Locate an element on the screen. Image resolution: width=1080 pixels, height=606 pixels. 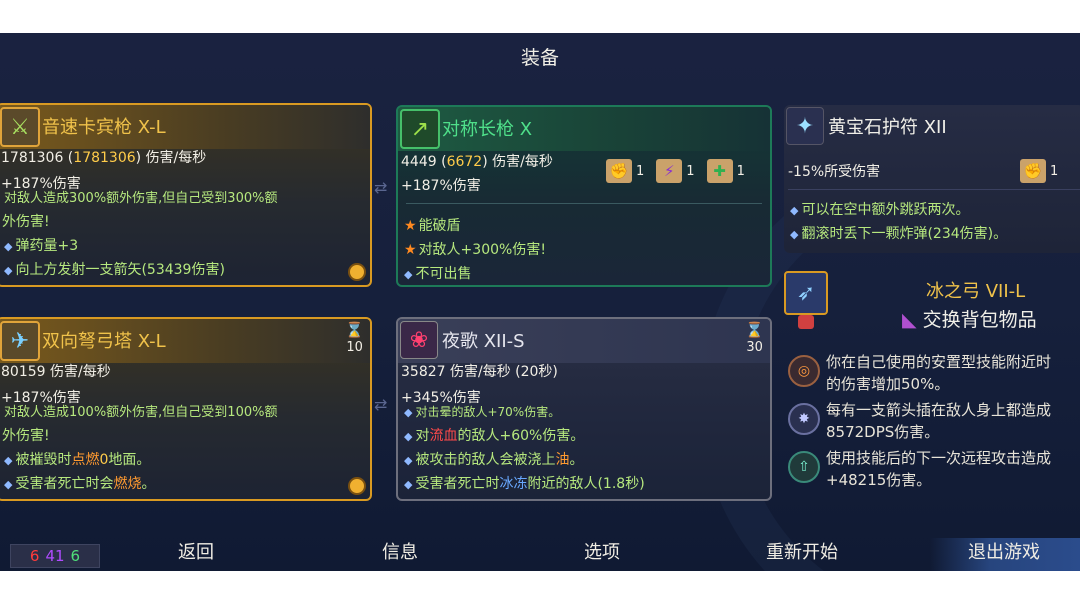
backpack-item-name: 冰之弓 VII-L is located at coordinates (976, 291).